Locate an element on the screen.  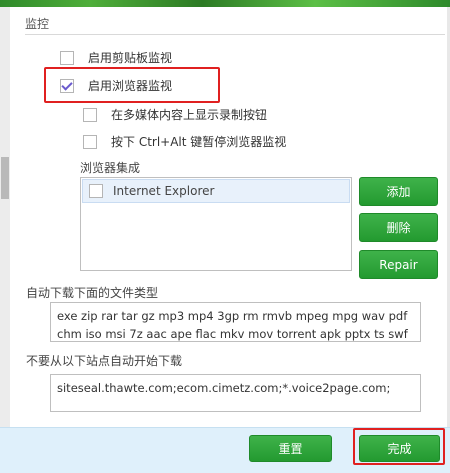
section-title: 监控 is located at coordinates (37, 24).